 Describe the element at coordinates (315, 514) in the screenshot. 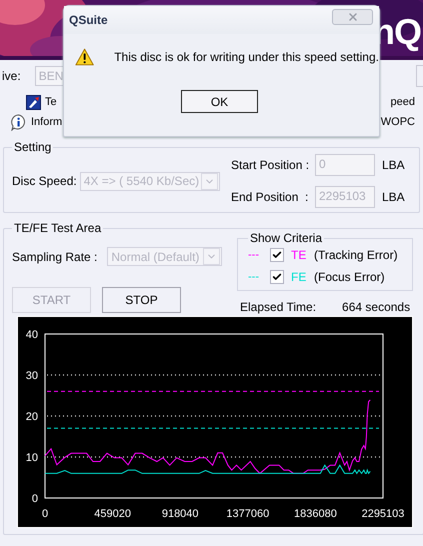

I see `axis-label: 1836080` at that location.